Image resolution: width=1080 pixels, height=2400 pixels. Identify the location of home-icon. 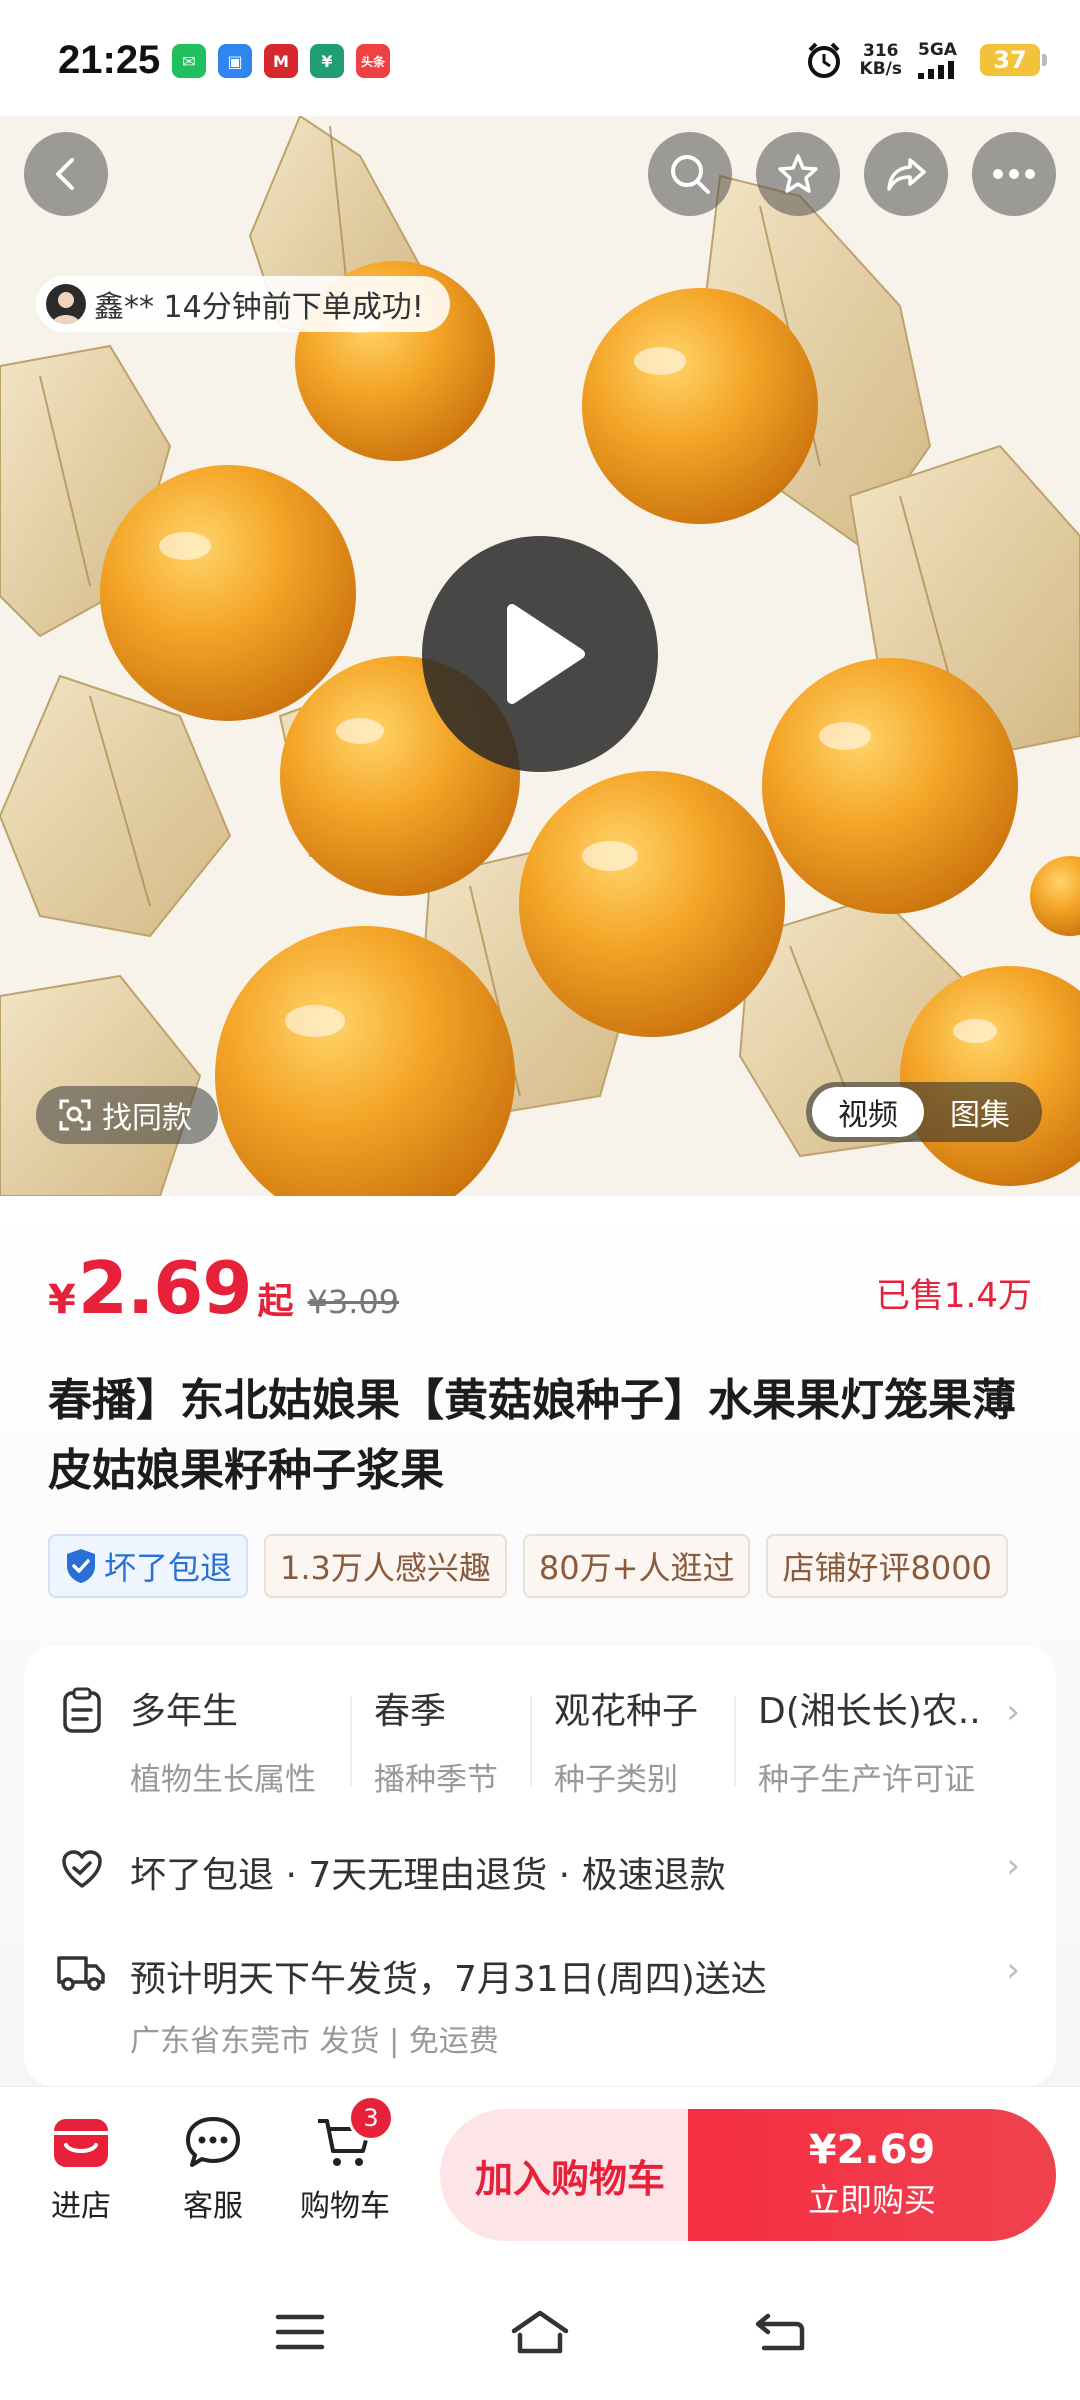
(540, 2332).